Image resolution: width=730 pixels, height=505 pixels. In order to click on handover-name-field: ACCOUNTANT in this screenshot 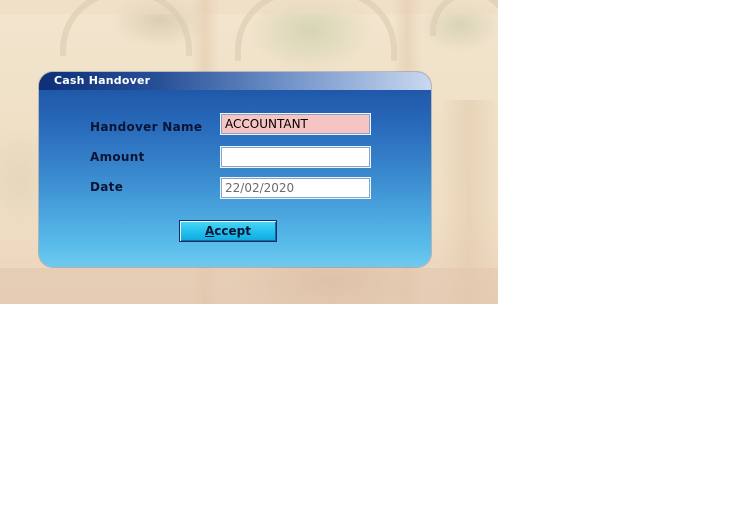, I will do `click(295, 124)`.